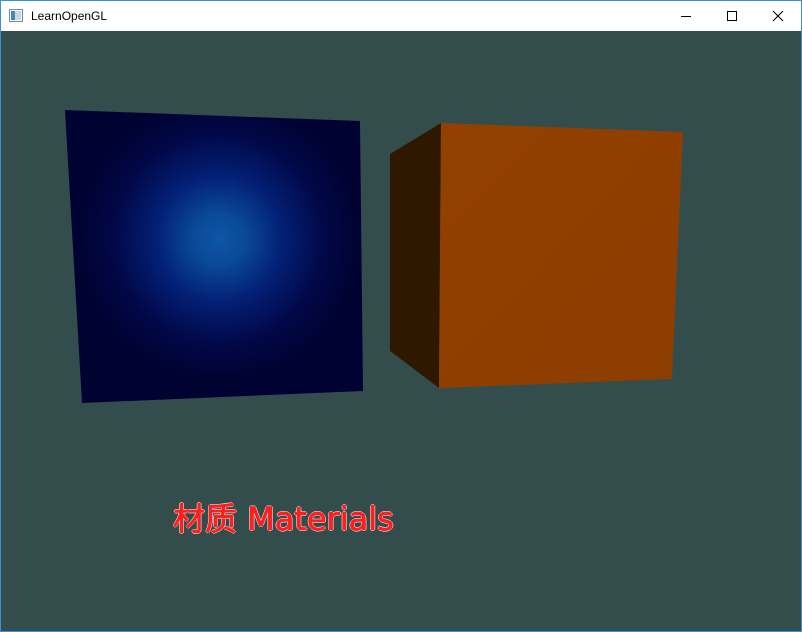 The height and width of the screenshot is (632, 802). Describe the element at coordinates (415, 255) in the screenshot. I see `orange-cube-side-face` at that location.